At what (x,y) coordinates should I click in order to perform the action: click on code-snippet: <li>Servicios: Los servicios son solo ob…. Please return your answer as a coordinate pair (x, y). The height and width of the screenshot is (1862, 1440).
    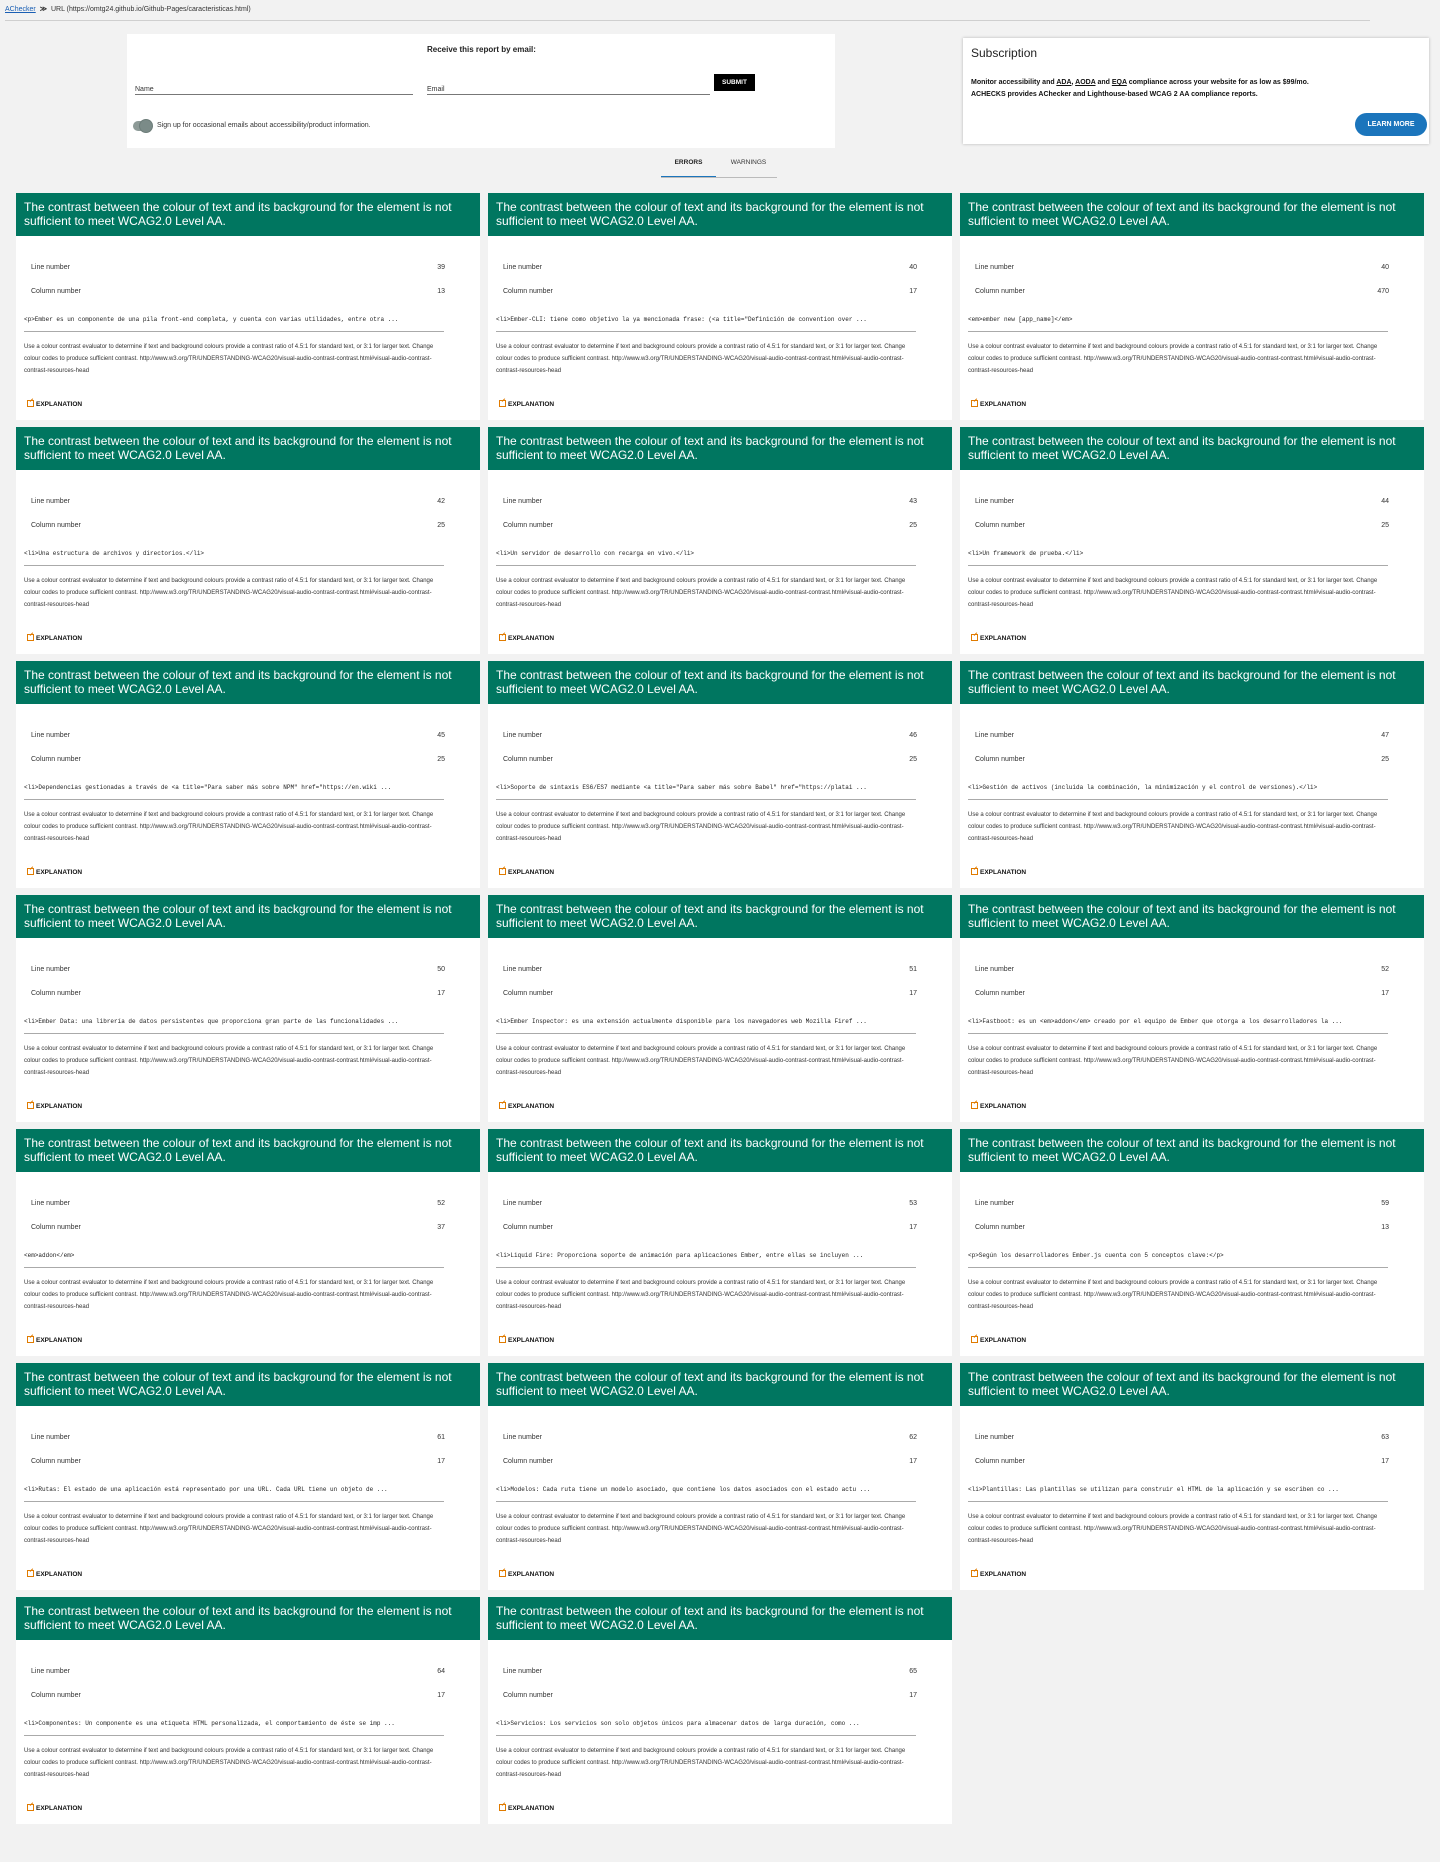
    Looking at the image, I should click on (678, 1723).